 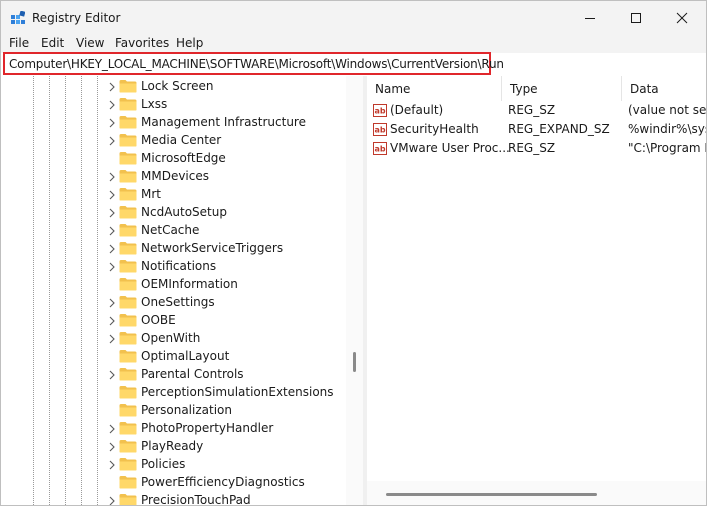 I want to click on tree-scrollbar-thumb, so click(x=354, y=362).